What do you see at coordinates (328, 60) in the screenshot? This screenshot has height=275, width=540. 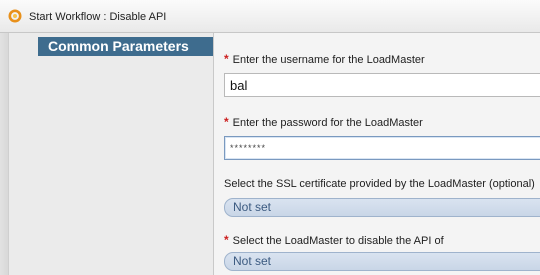 I see `username-label-text: Enter the username for the LoadMaster` at bounding box center [328, 60].